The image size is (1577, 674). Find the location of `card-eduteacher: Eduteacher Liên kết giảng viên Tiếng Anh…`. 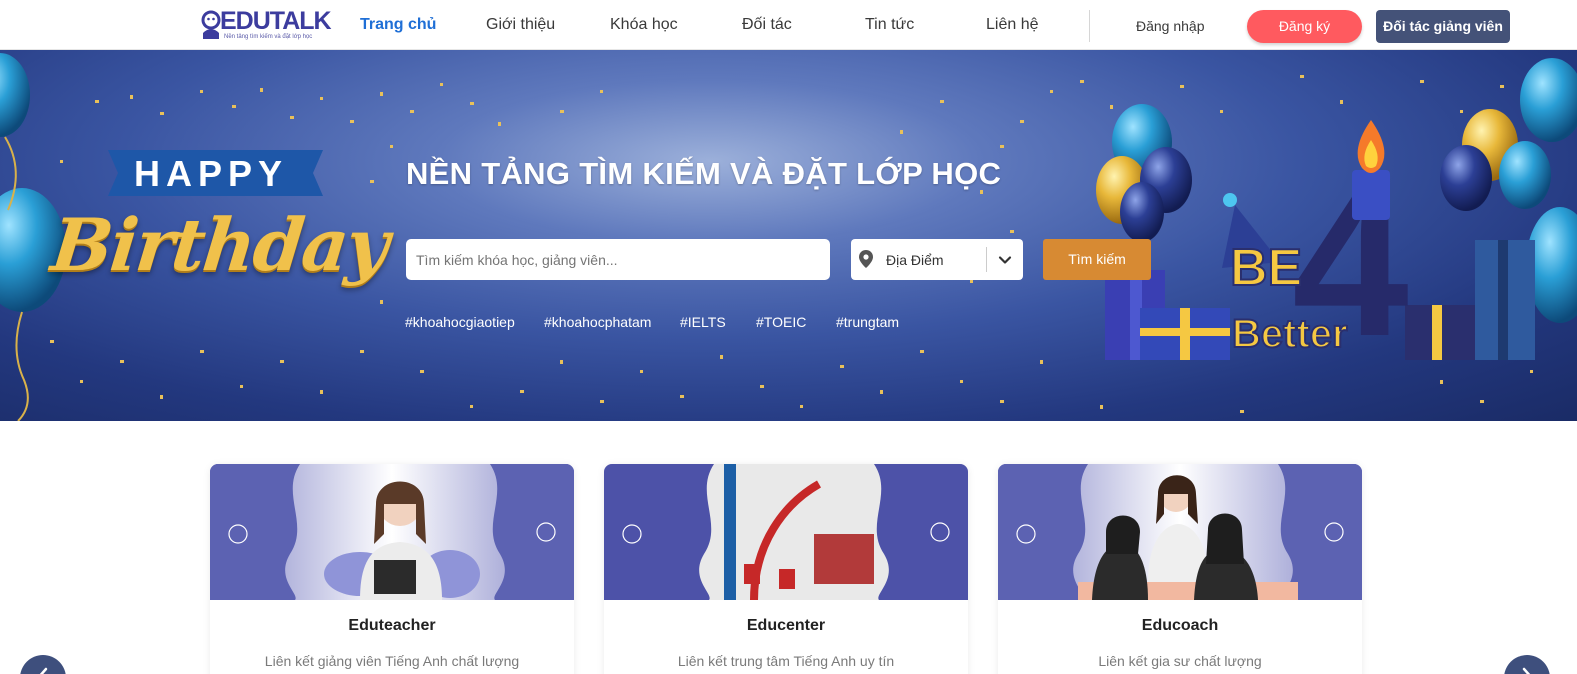

card-eduteacher: Eduteacher Liên kết giảng viên Tiếng Anh… is located at coordinates (392, 569).